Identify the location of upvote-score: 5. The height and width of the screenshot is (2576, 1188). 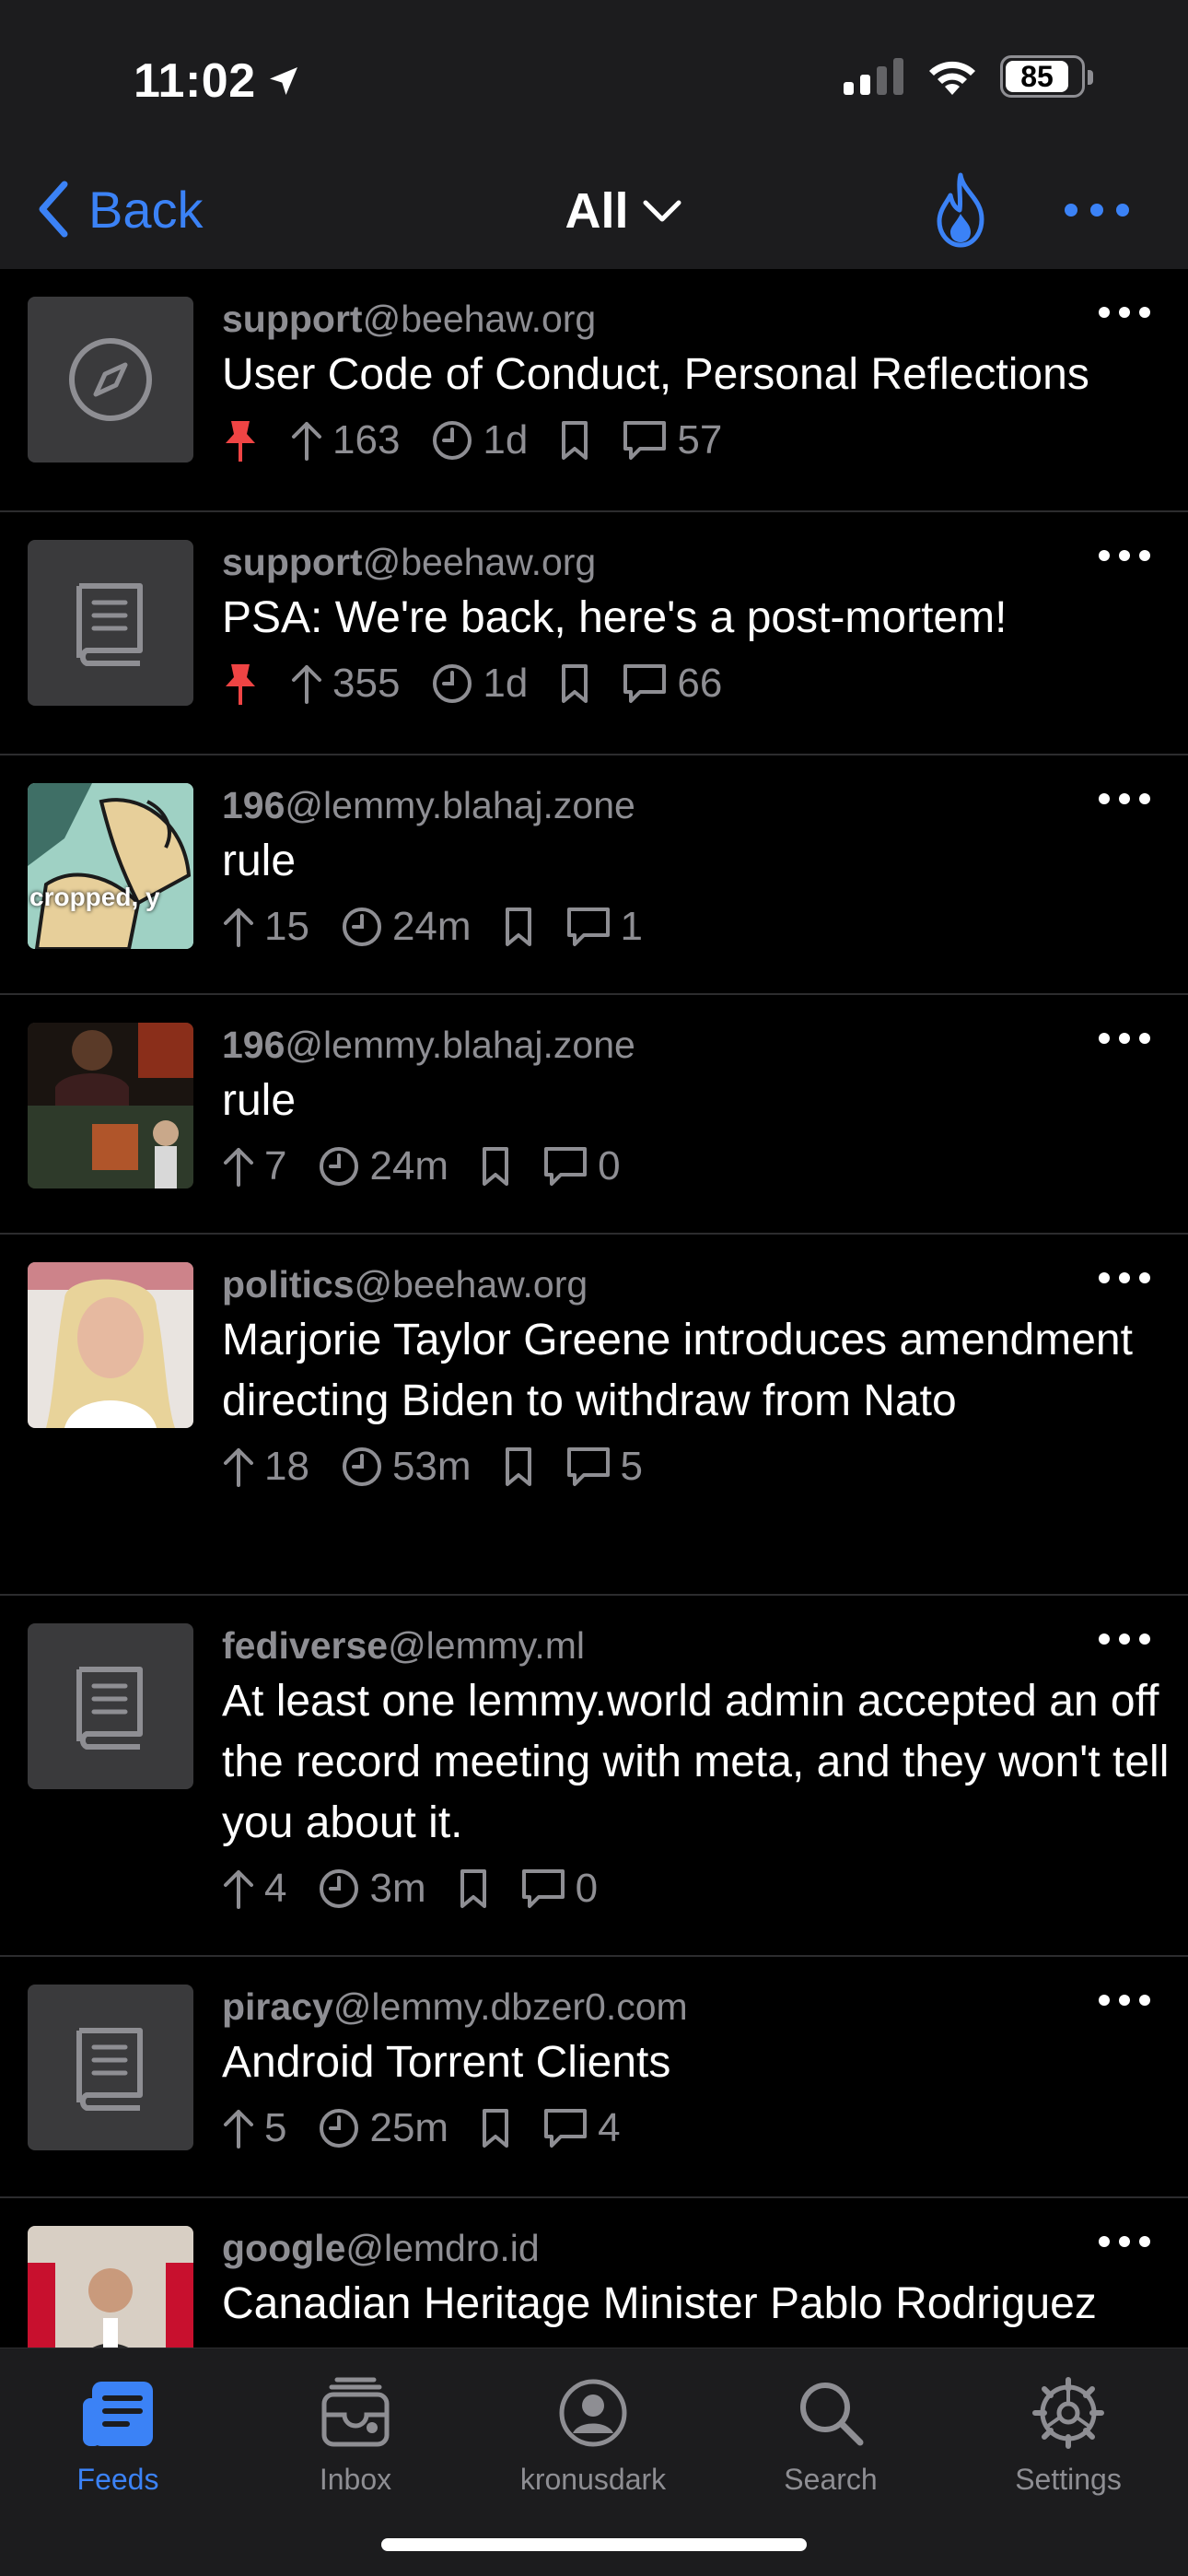
(254, 2128).